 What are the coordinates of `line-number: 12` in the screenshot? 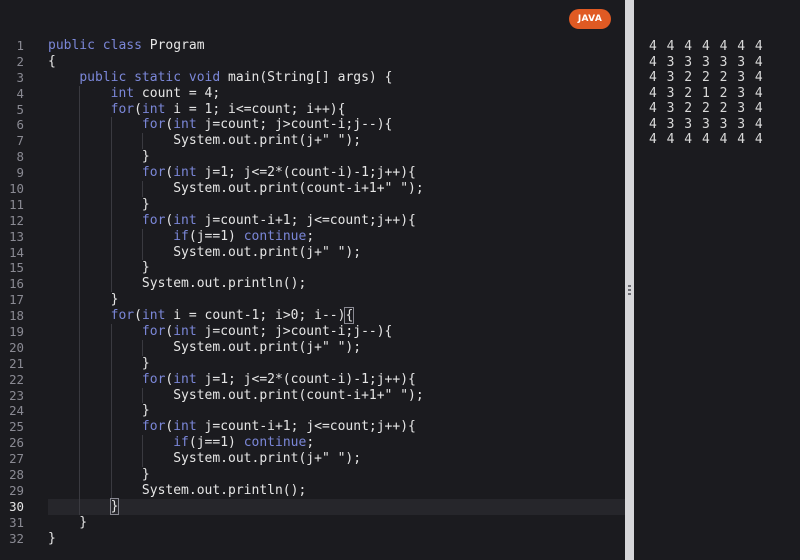 It's located at (16, 220).